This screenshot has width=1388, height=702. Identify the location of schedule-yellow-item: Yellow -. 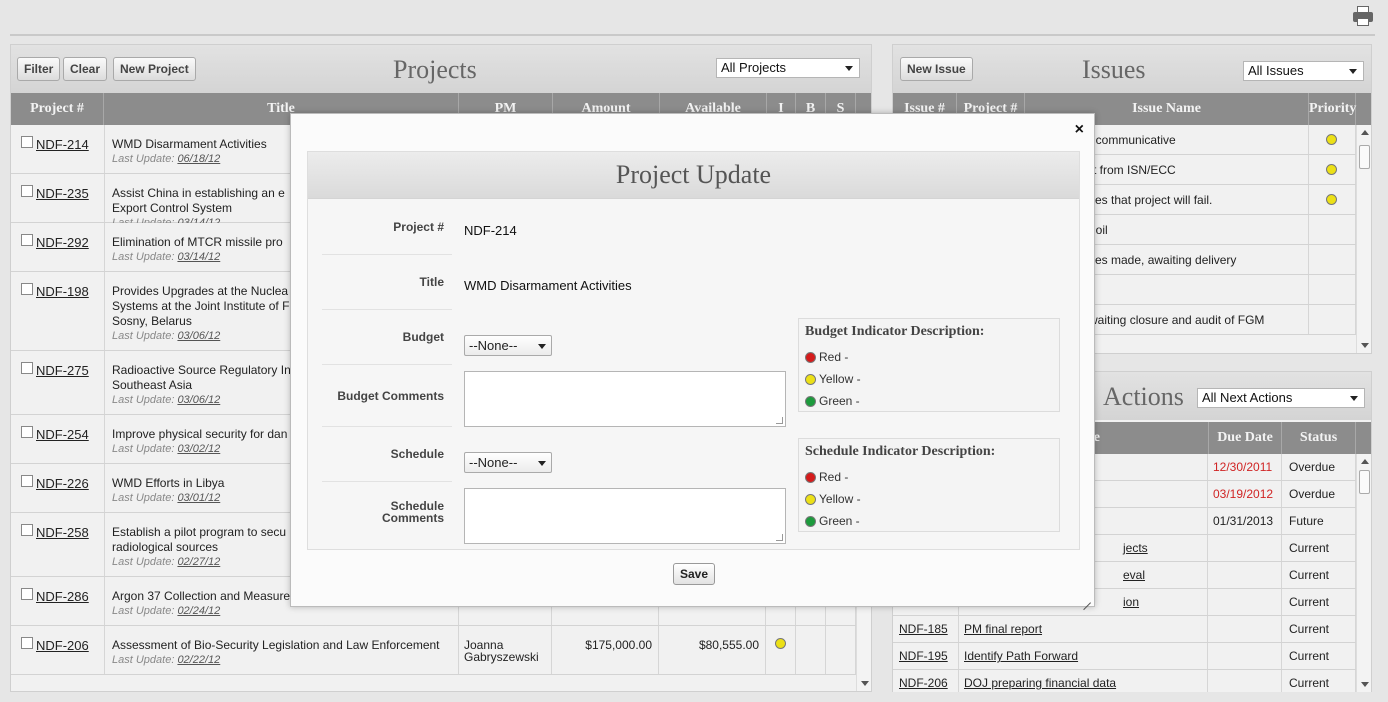
(929, 499).